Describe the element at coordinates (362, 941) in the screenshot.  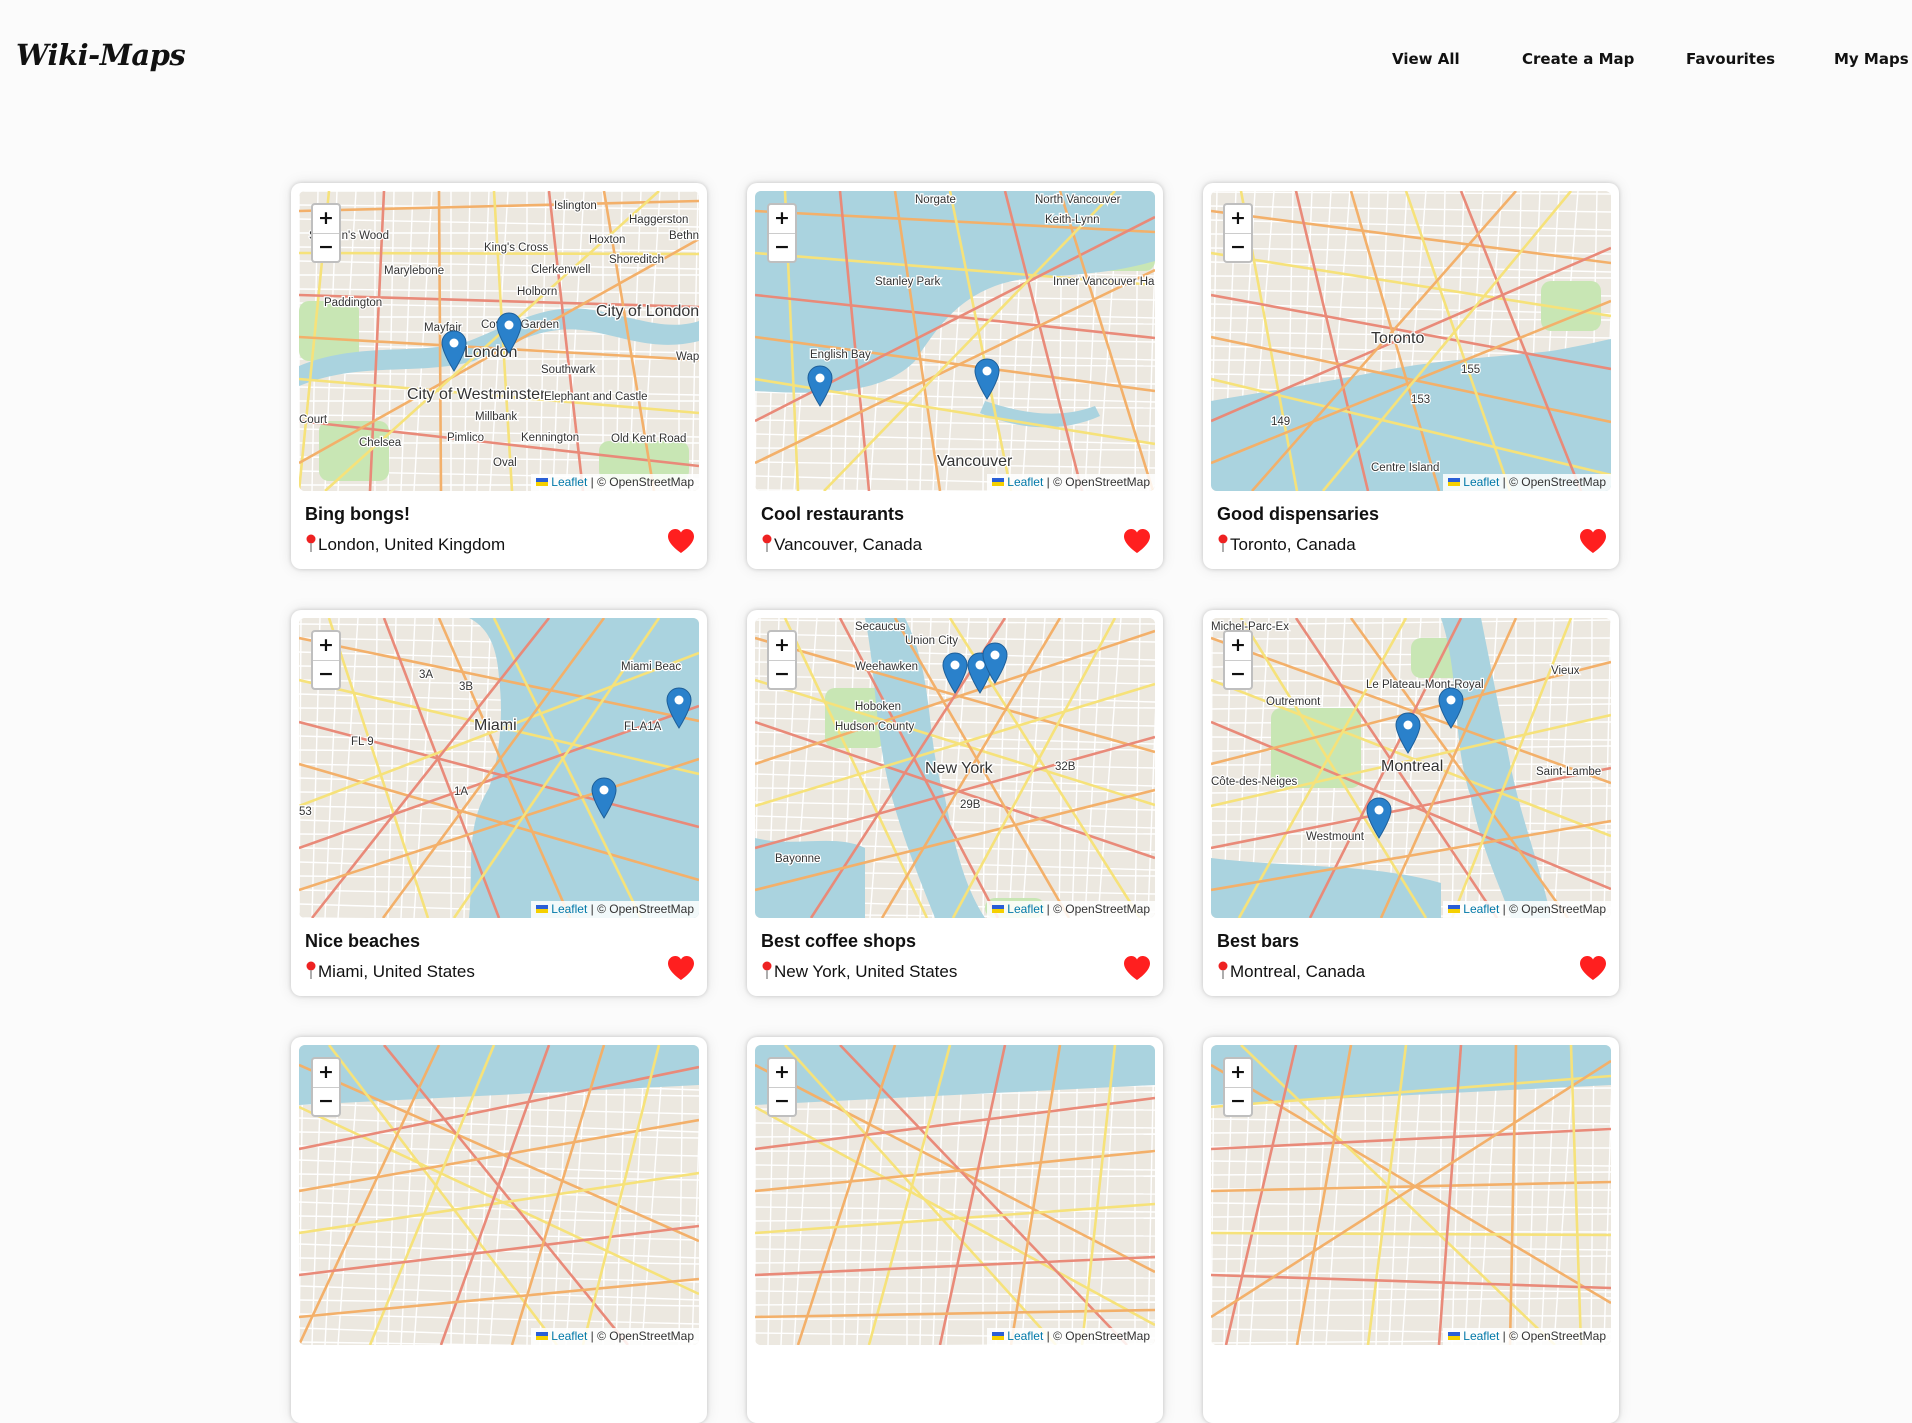
I see `map-title: Nice beaches` at that location.